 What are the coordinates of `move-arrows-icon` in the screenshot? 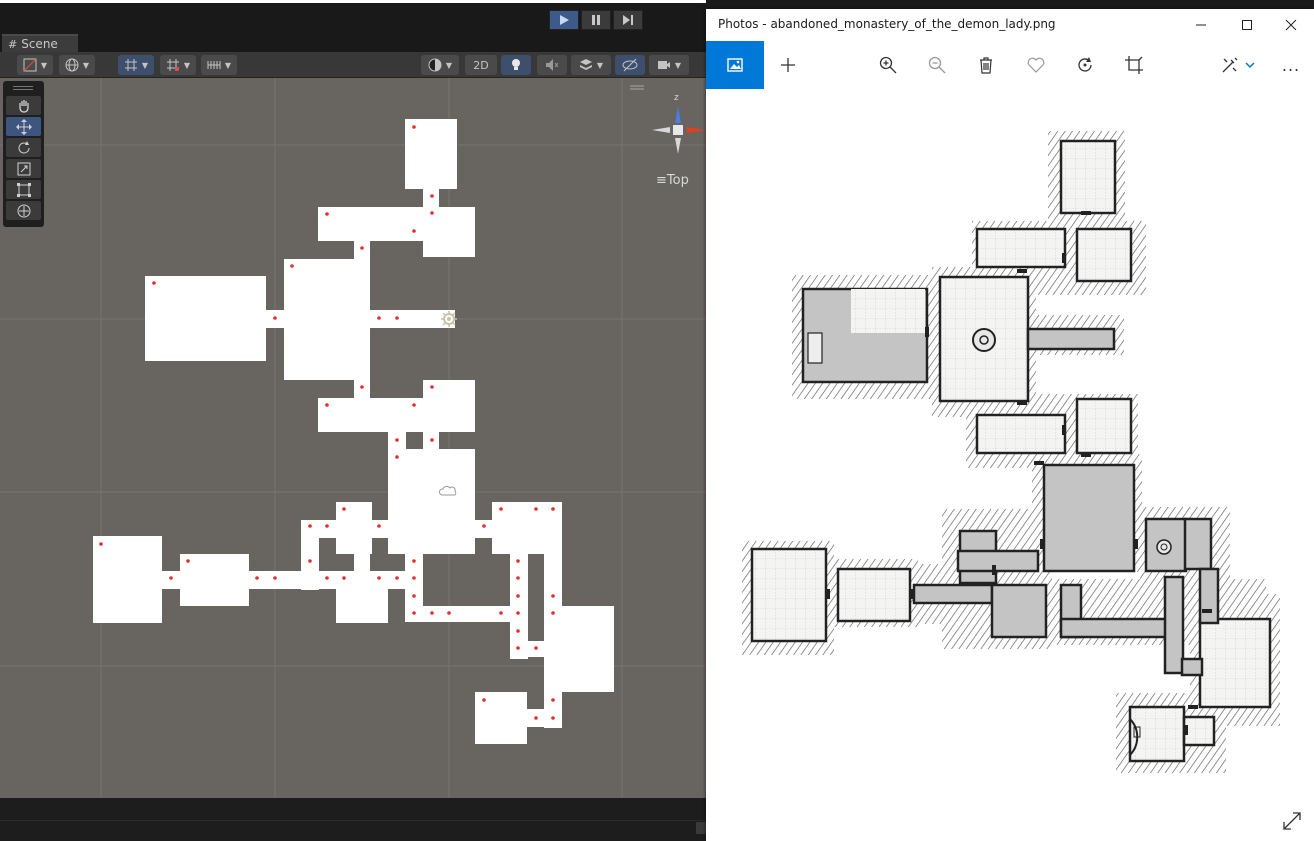 It's located at (23, 126).